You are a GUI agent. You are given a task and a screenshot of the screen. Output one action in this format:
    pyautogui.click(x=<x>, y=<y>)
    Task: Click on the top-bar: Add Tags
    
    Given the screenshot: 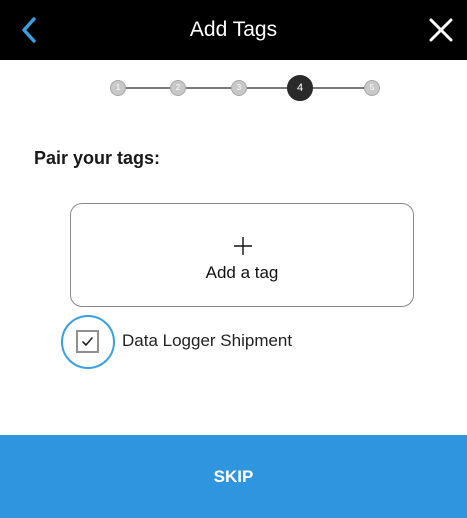 What is the action you would take?
    pyautogui.click(x=233, y=30)
    